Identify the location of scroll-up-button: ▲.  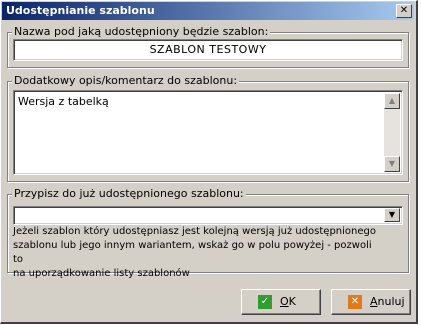
(392, 101).